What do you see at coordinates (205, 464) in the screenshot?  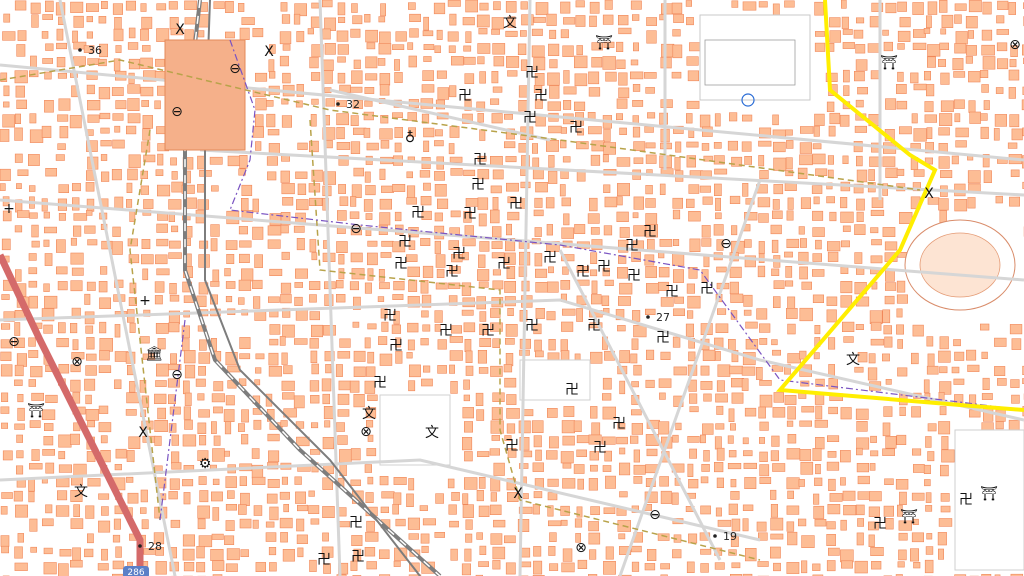 I see `factory-icon: ⚙` at bounding box center [205, 464].